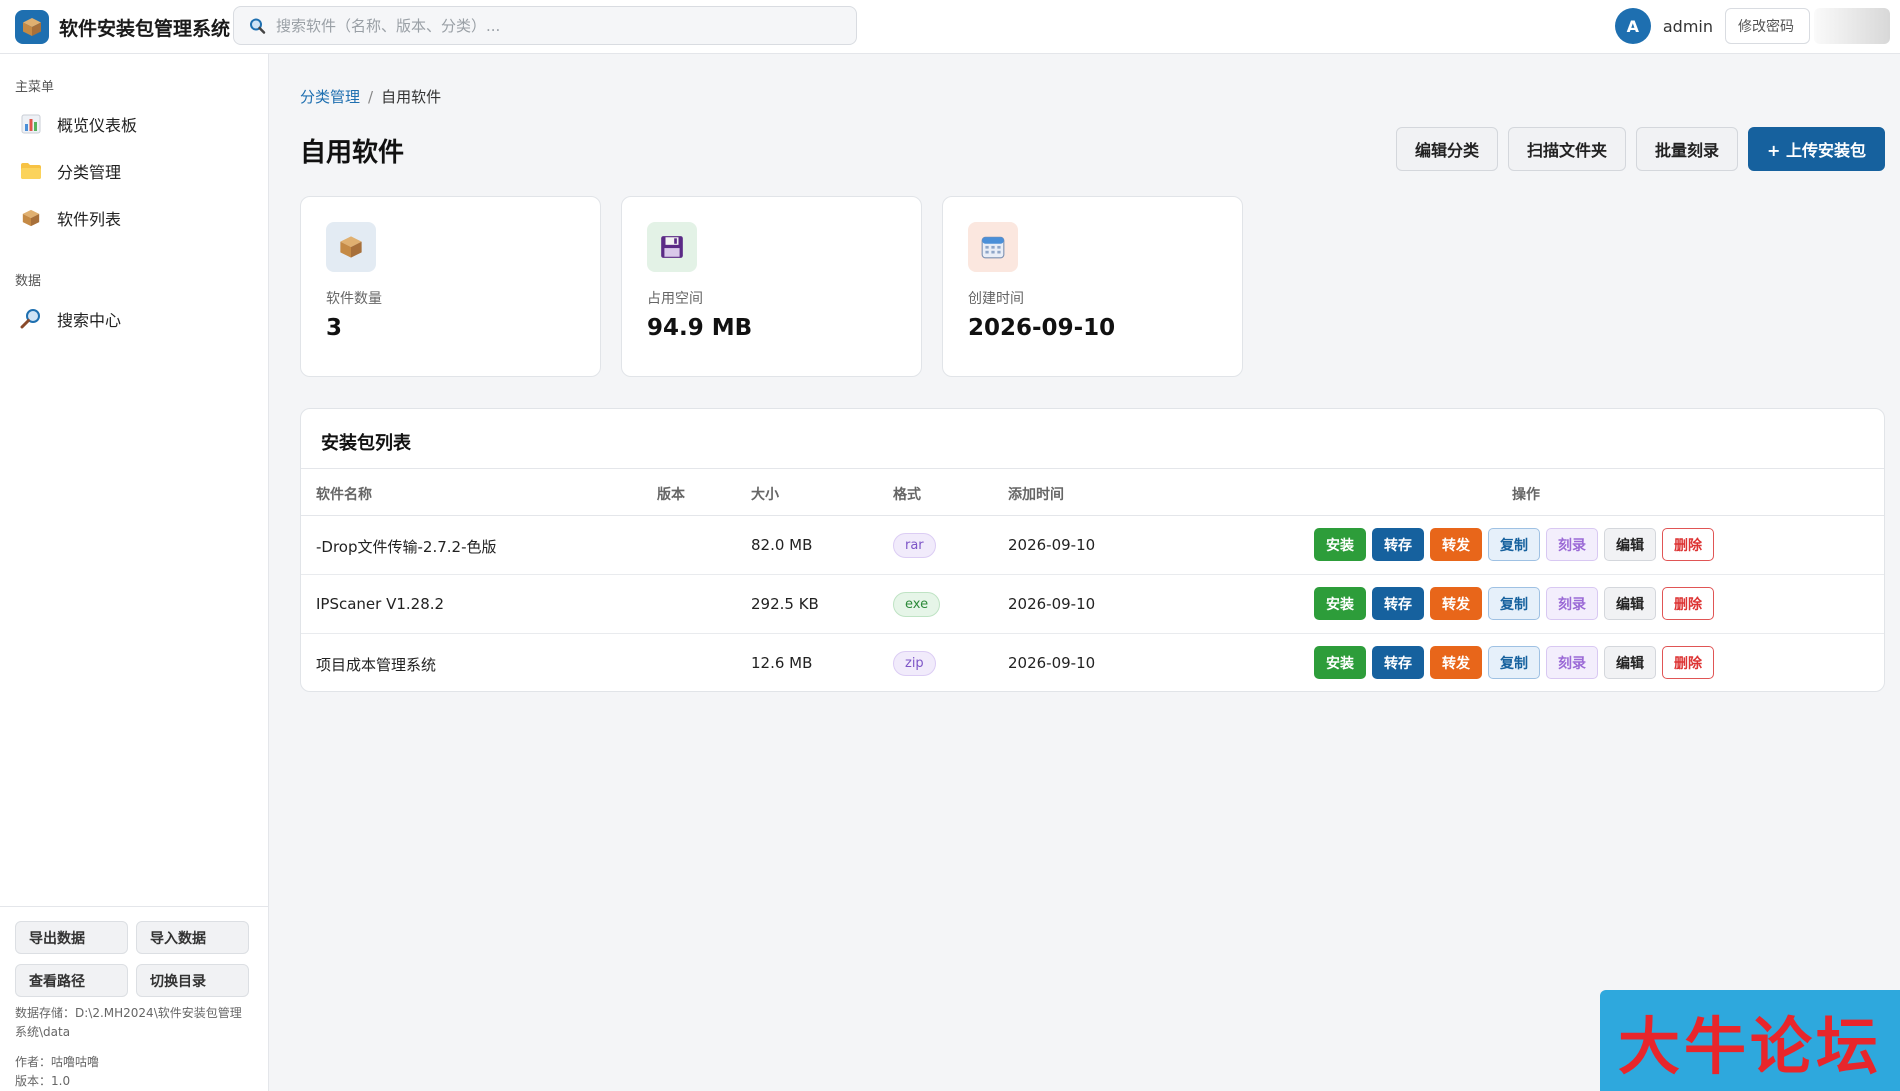 Image resolution: width=1900 pixels, height=1091 pixels. What do you see at coordinates (352, 153) in the screenshot?
I see `page-title: 自用软件` at bounding box center [352, 153].